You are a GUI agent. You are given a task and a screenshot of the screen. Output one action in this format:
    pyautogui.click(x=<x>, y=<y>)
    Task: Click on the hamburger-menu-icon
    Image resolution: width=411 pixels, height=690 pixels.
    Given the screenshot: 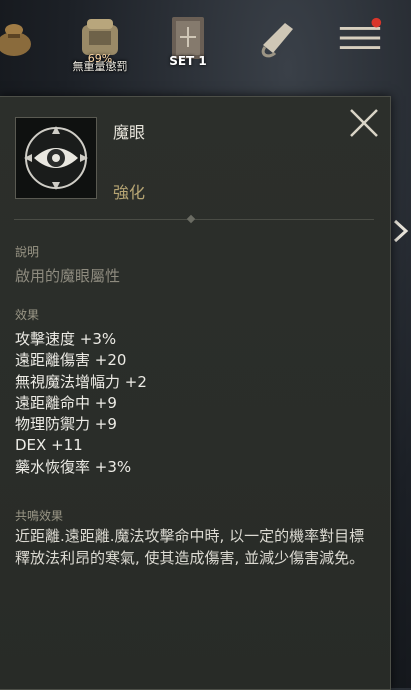 What is the action you would take?
    pyautogui.click(x=360, y=38)
    